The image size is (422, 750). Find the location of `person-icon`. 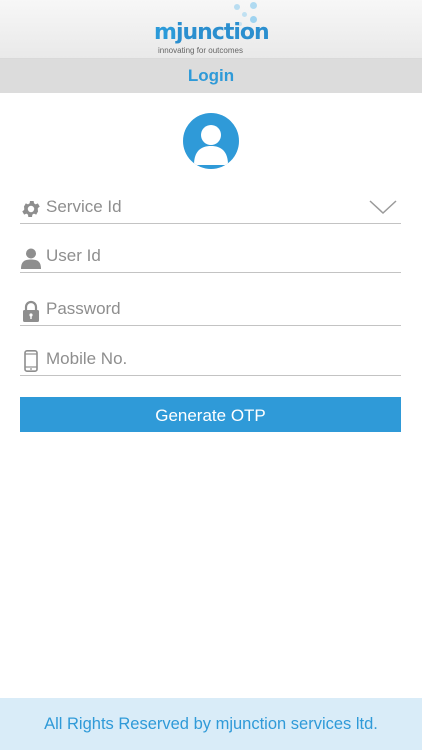

person-icon is located at coordinates (31, 258).